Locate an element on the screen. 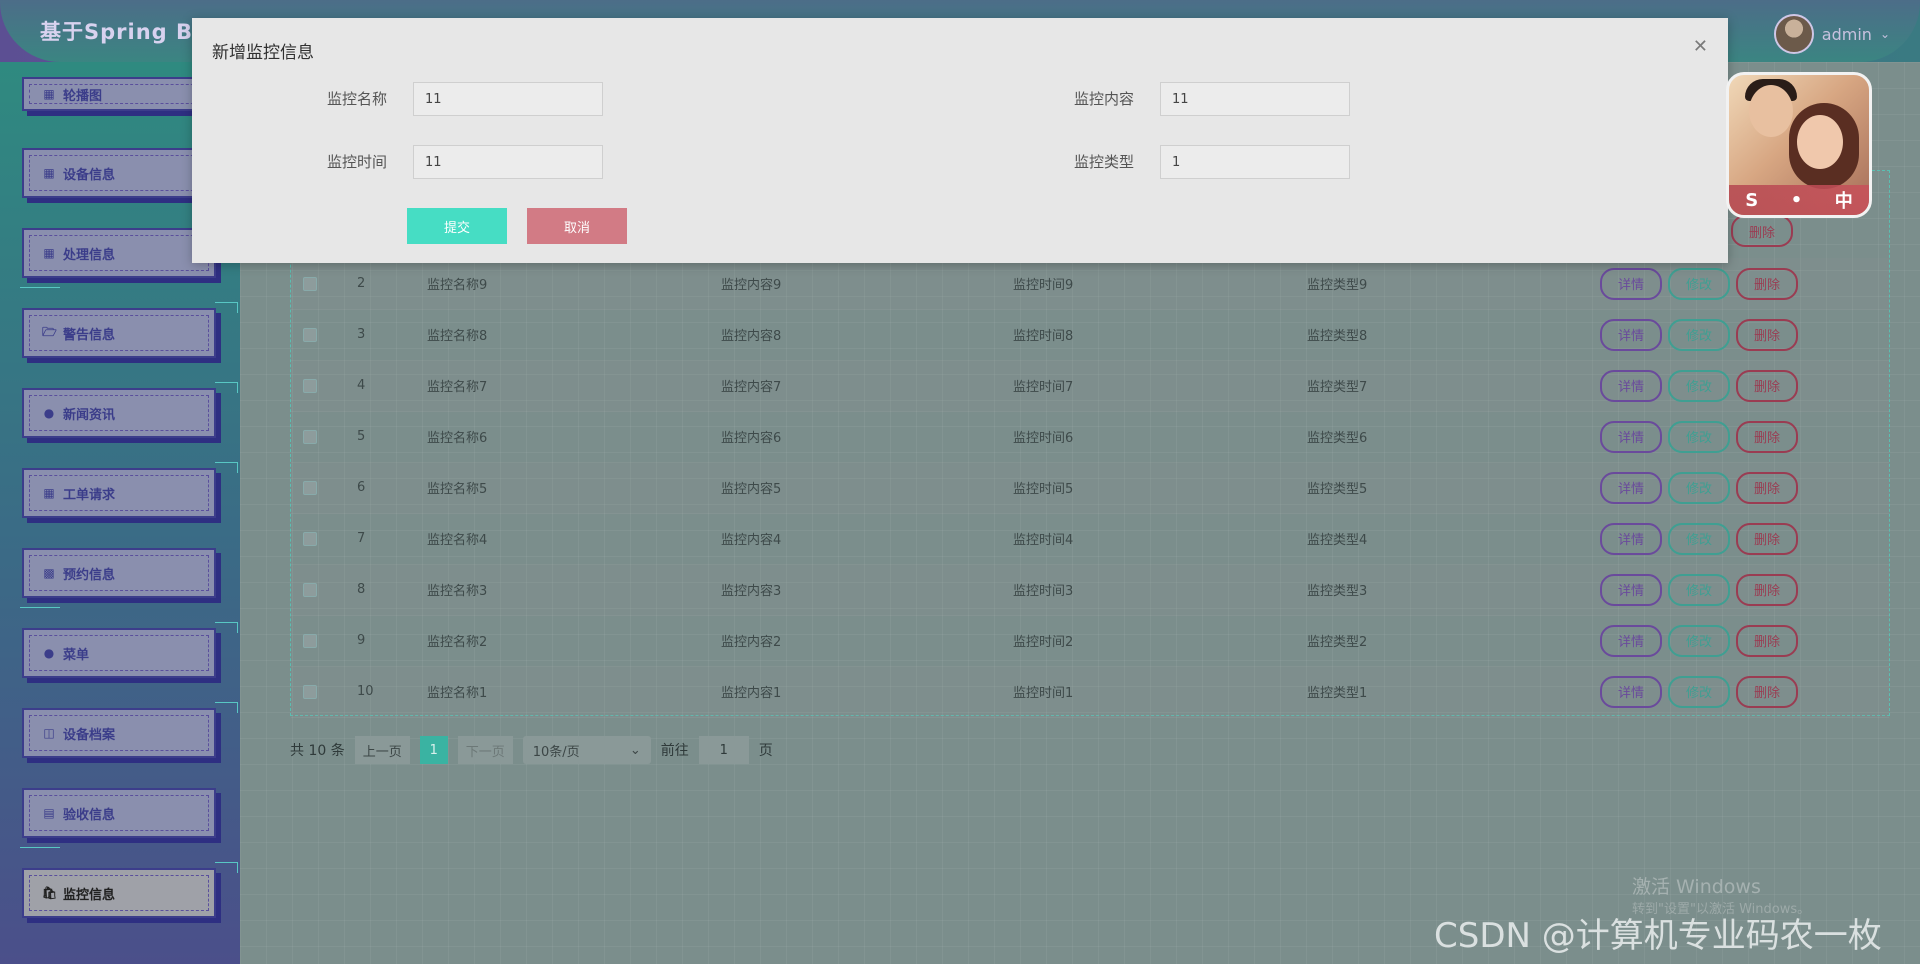 The height and width of the screenshot is (964, 1920). cell-content: 监控内容3 is located at coordinates (751, 591).